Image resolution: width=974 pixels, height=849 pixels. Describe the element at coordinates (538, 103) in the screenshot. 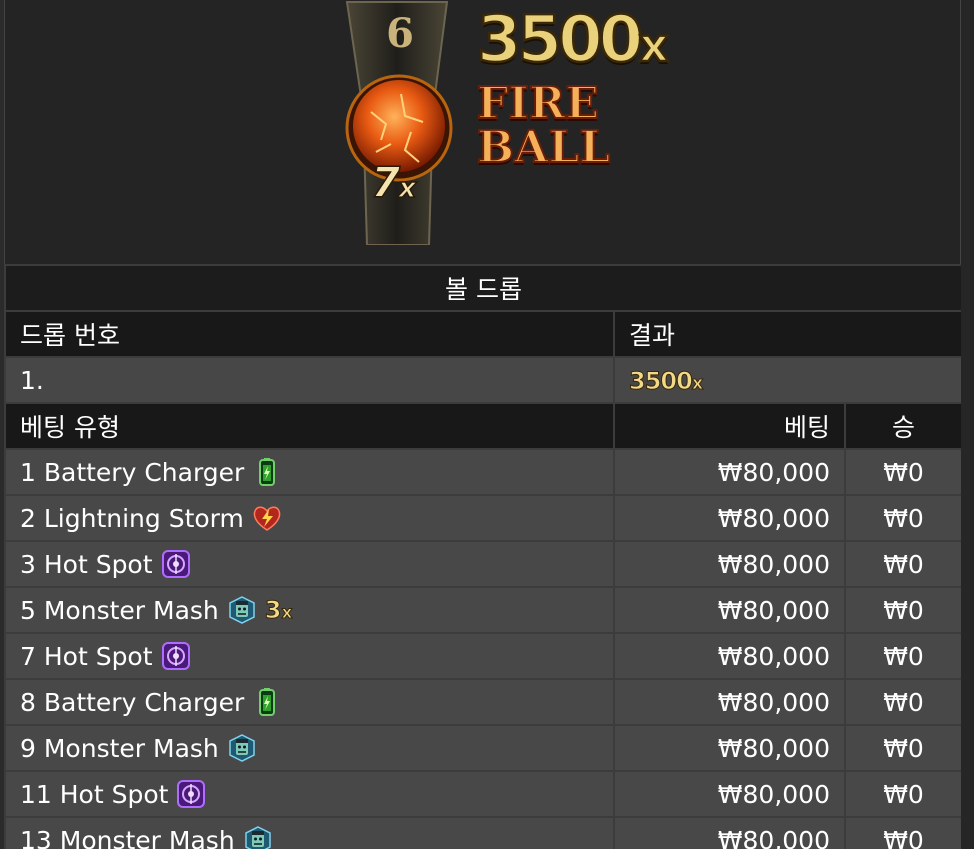

I see `fireball-title-line1: FIRE` at that location.